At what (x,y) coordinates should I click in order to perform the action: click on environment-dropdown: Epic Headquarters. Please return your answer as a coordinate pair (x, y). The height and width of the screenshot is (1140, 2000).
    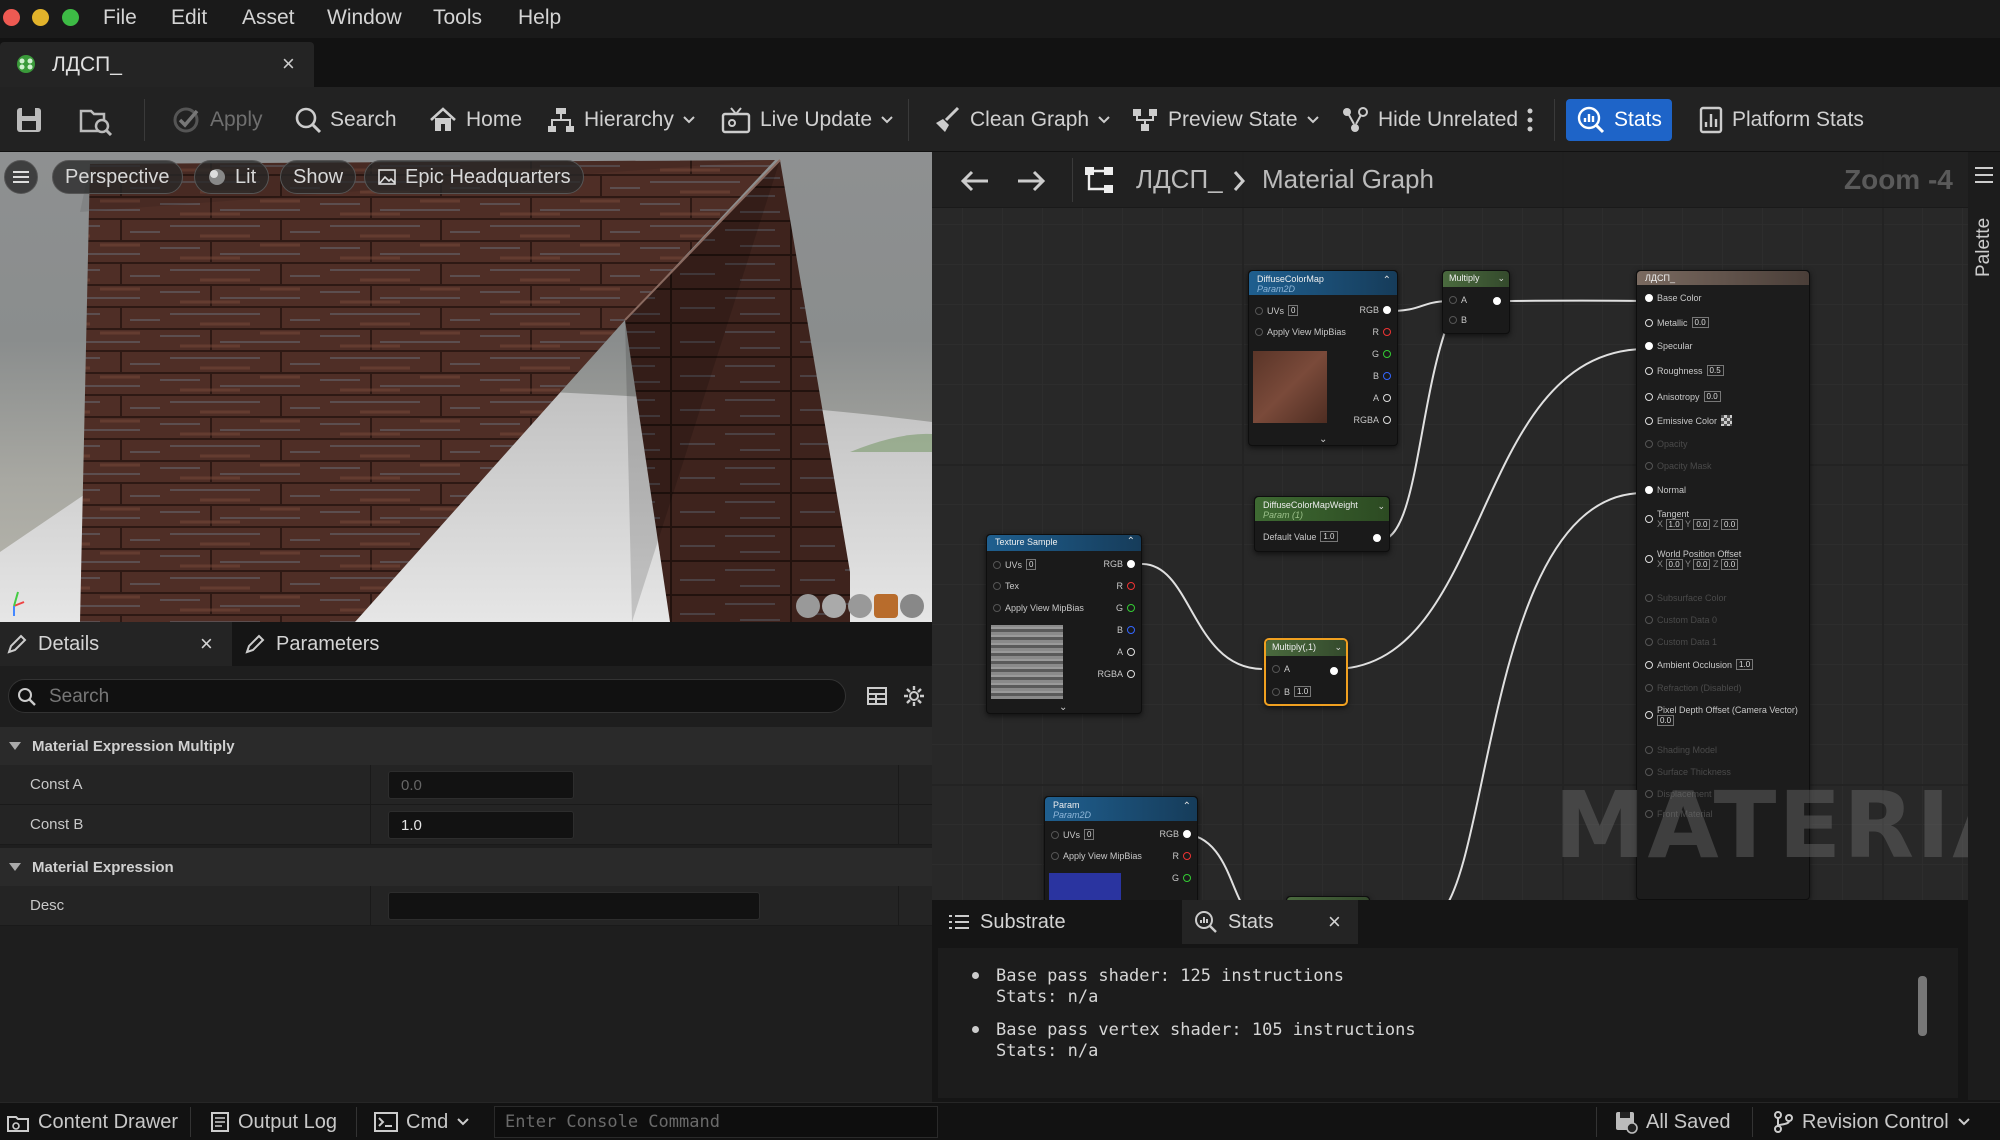
    Looking at the image, I should click on (474, 177).